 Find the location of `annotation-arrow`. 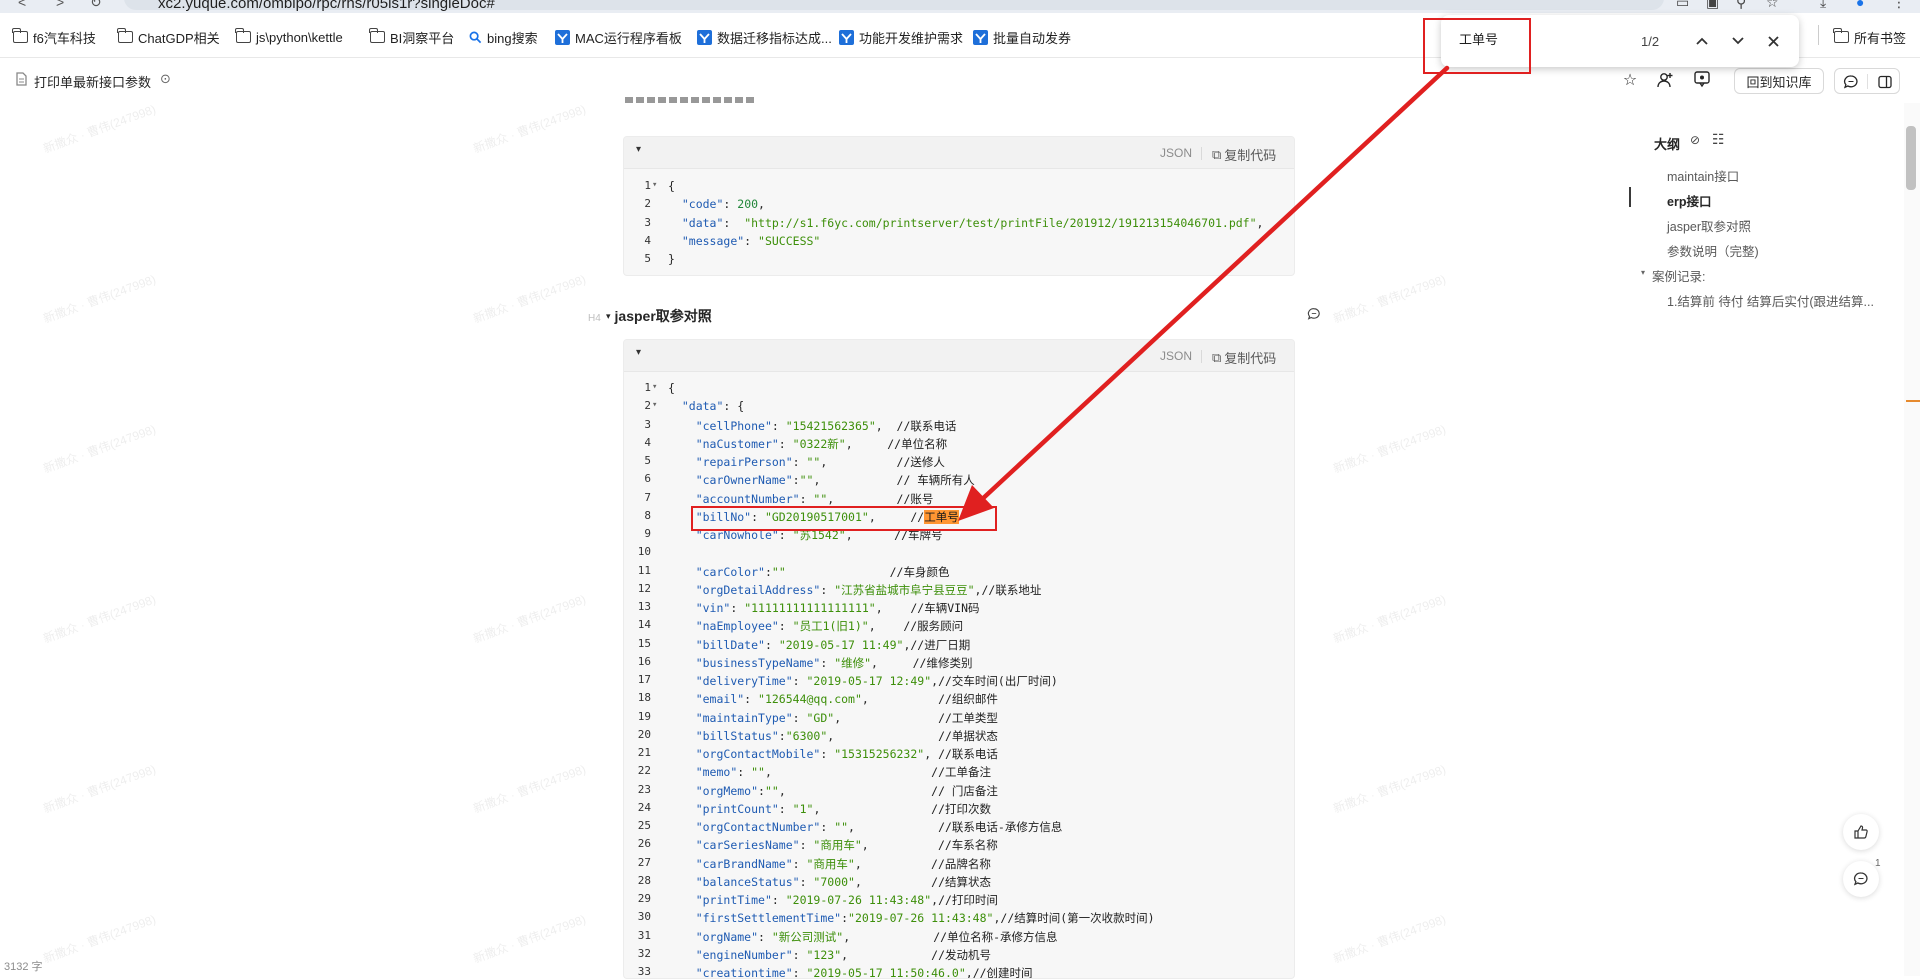

annotation-arrow is located at coordinates (1204, 293).